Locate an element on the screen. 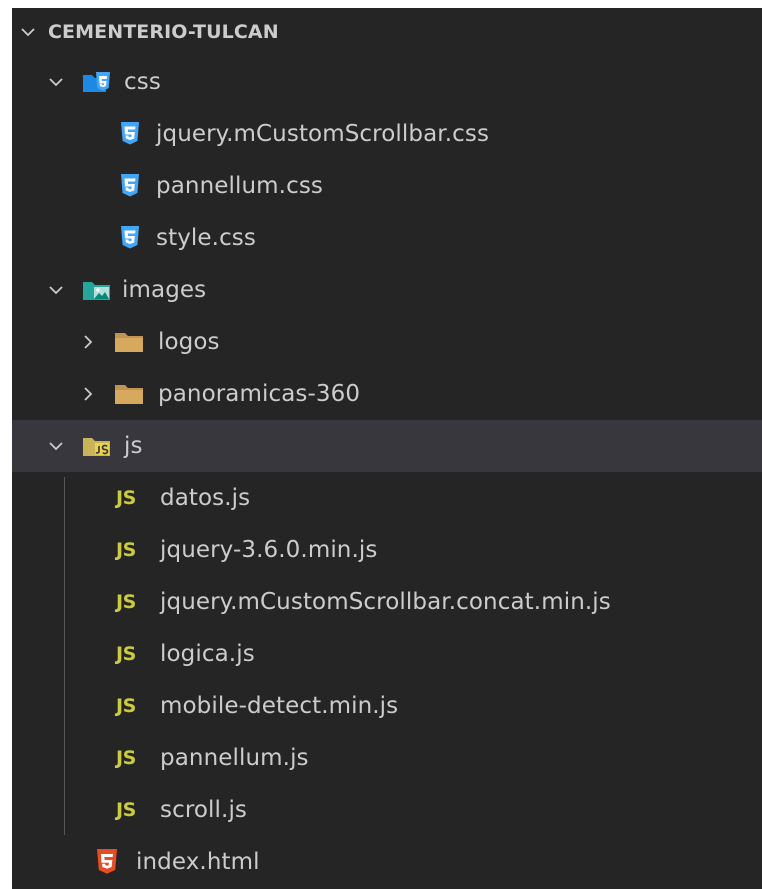 This screenshot has height=889, width=762. tree-item-label: js is located at coordinates (133, 446).